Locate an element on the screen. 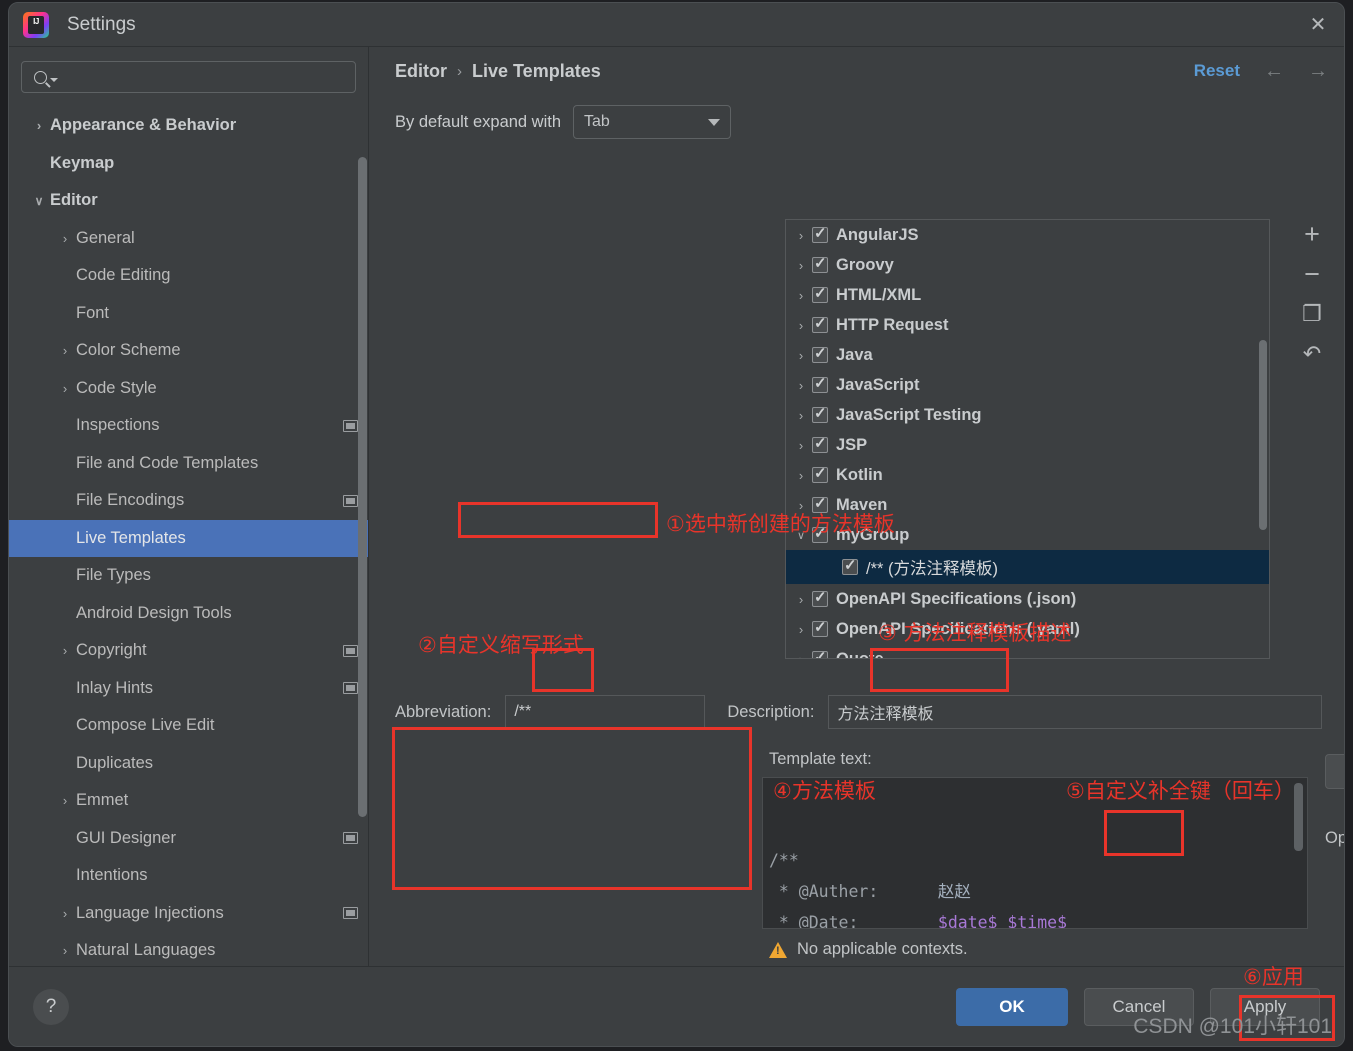  sidebar-item-compose-live-edit: Compose Live Edit is located at coordinates (188, 726).